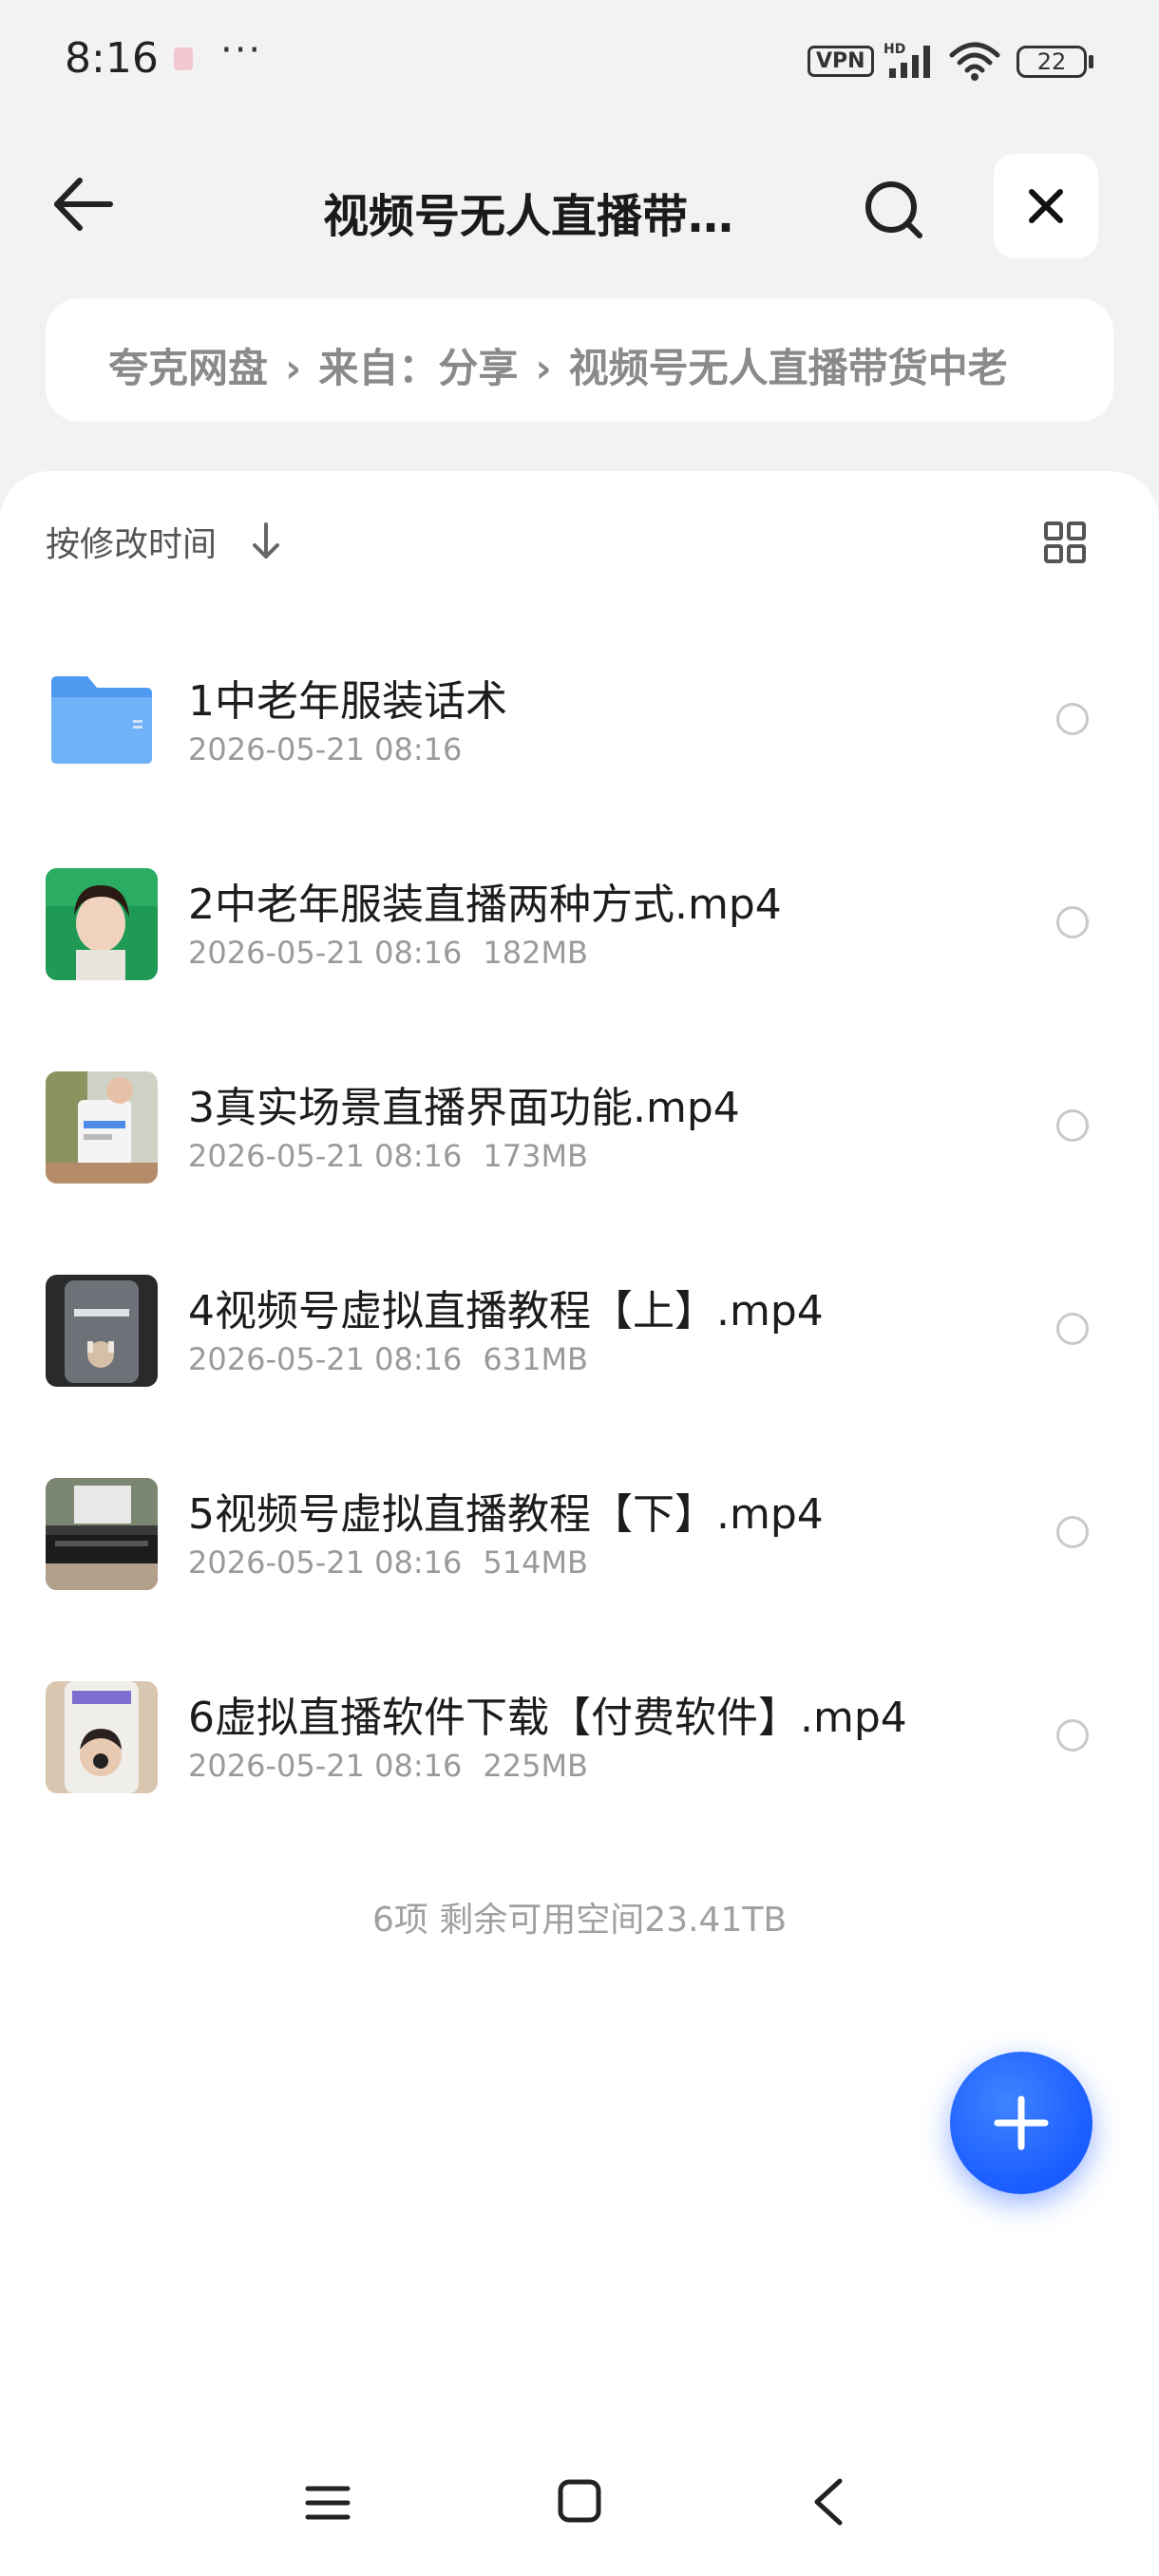  Describe the element at coordinates (84, 204) in the screenshot. I see `arrow-left-icon` at that location.